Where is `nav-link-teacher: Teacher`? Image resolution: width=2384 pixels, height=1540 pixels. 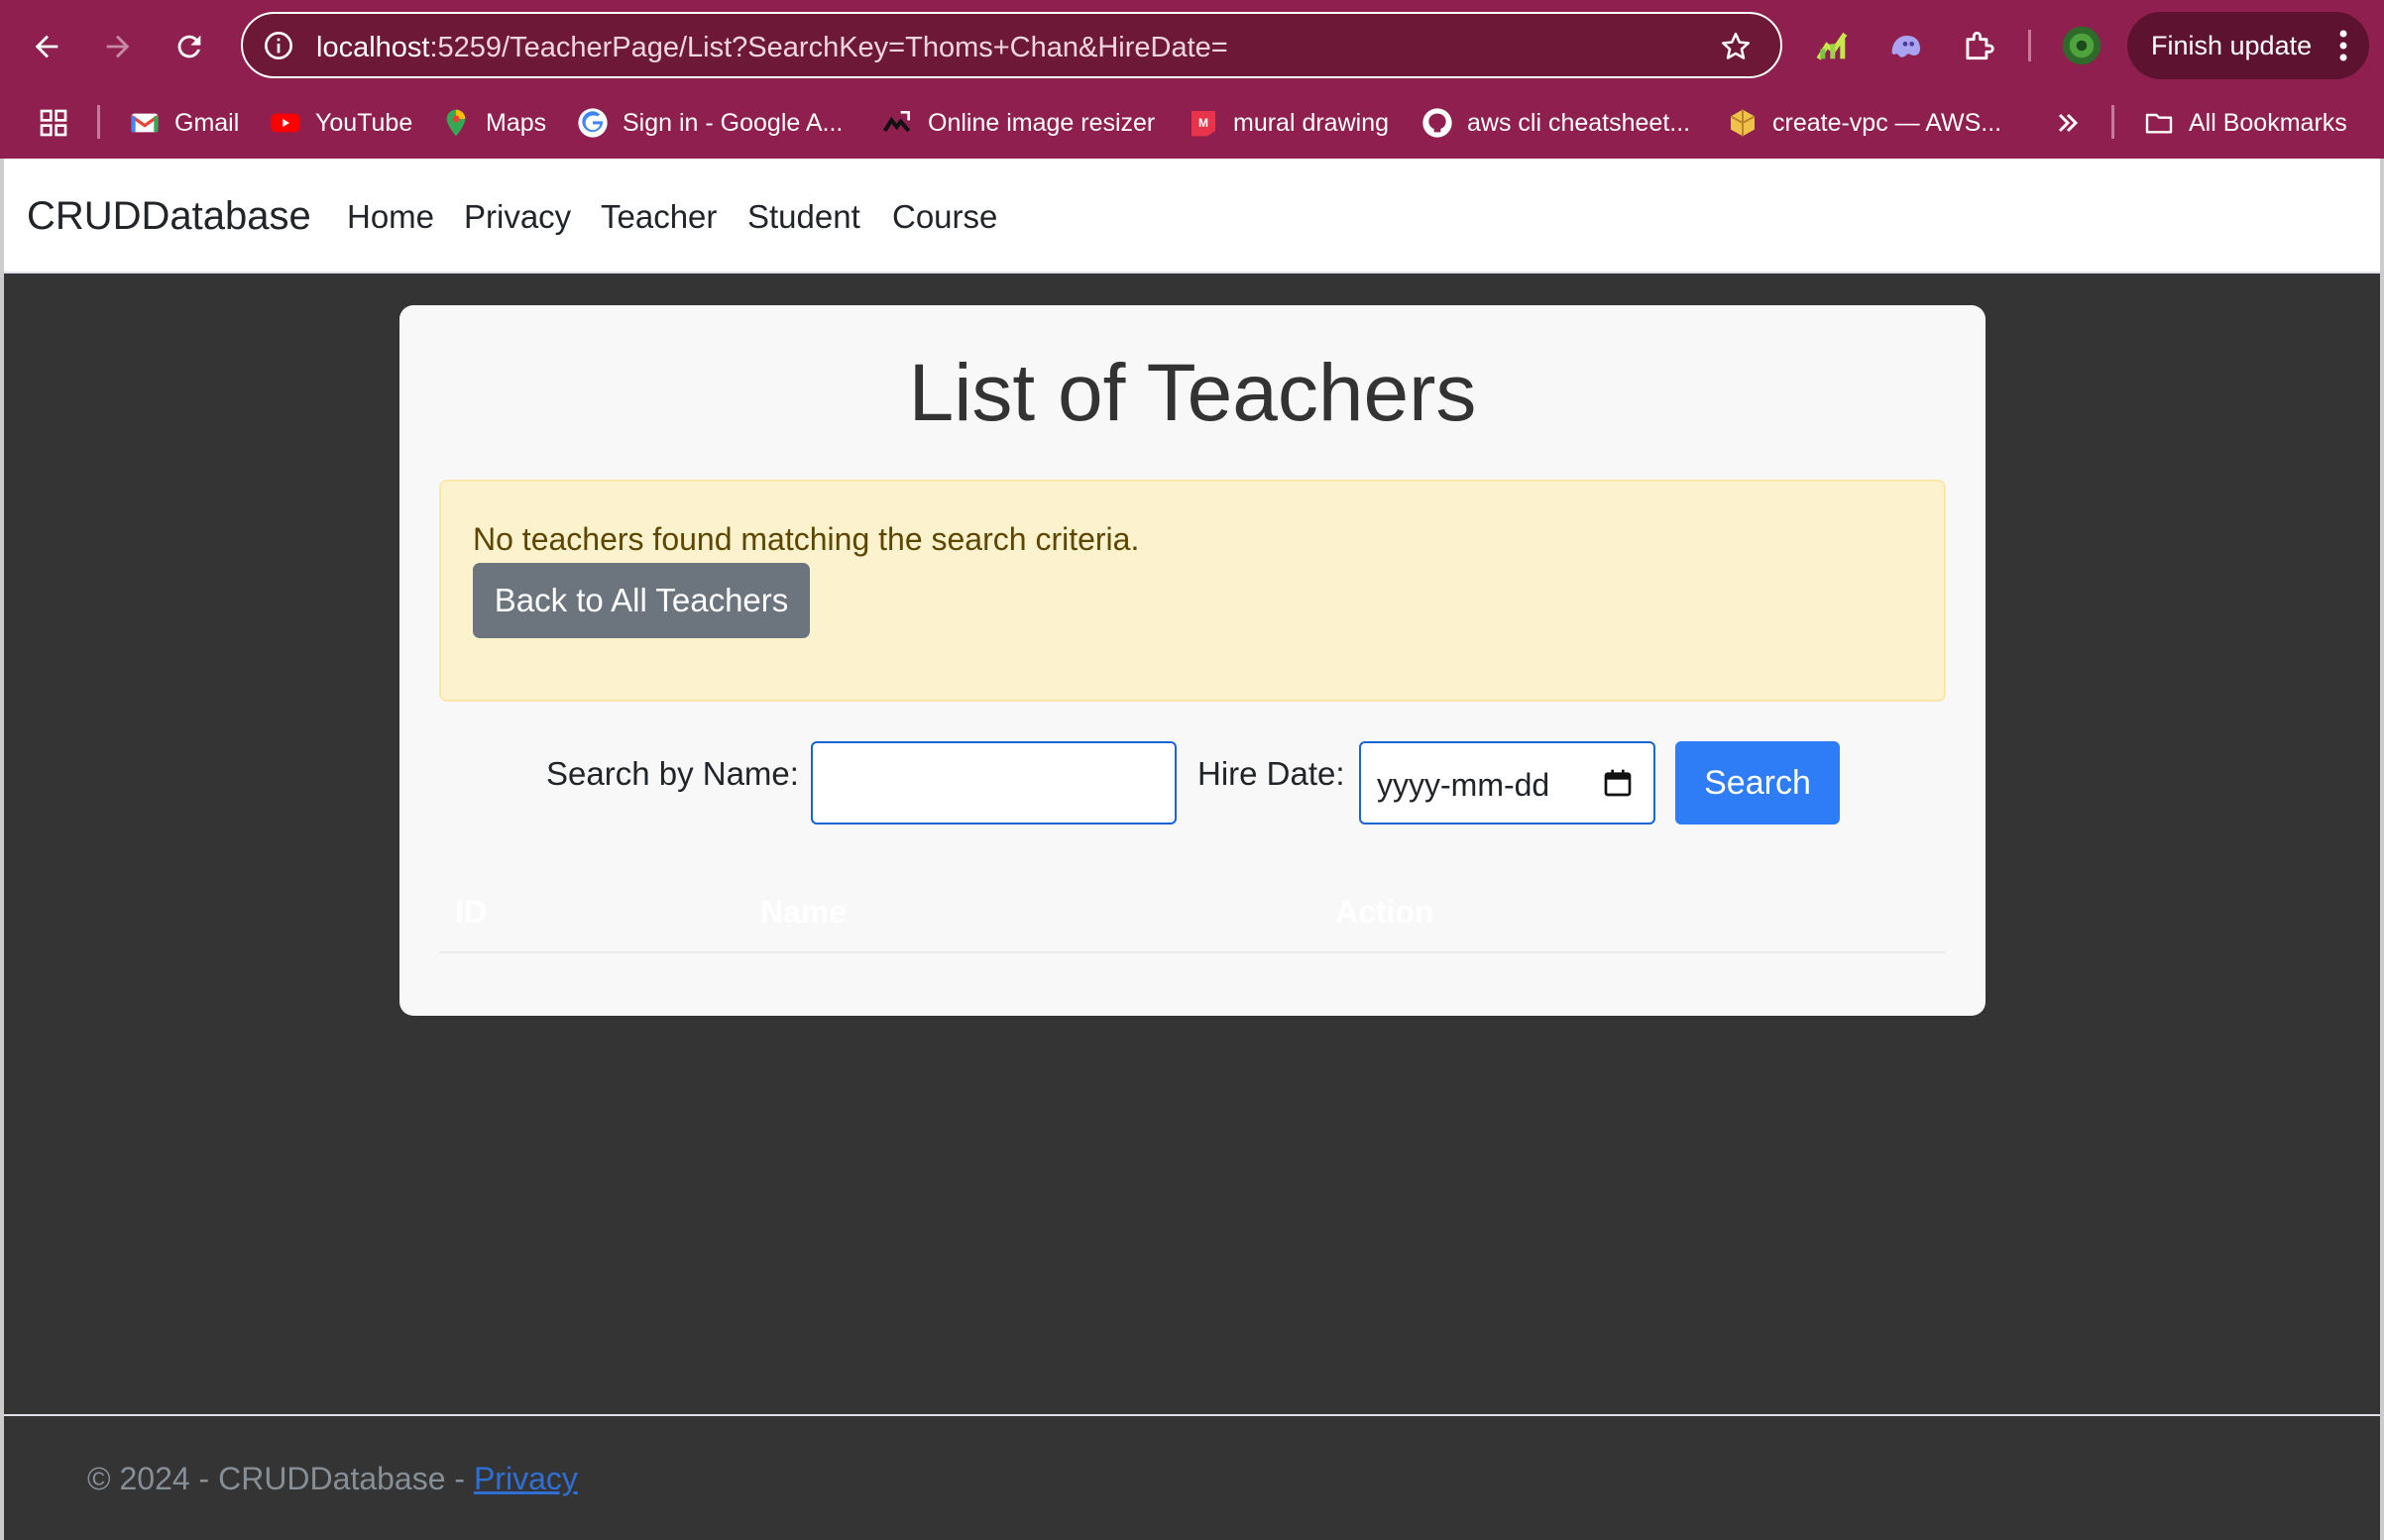
nav-link-teacher: Teacher is located at coordinates (659, 217).